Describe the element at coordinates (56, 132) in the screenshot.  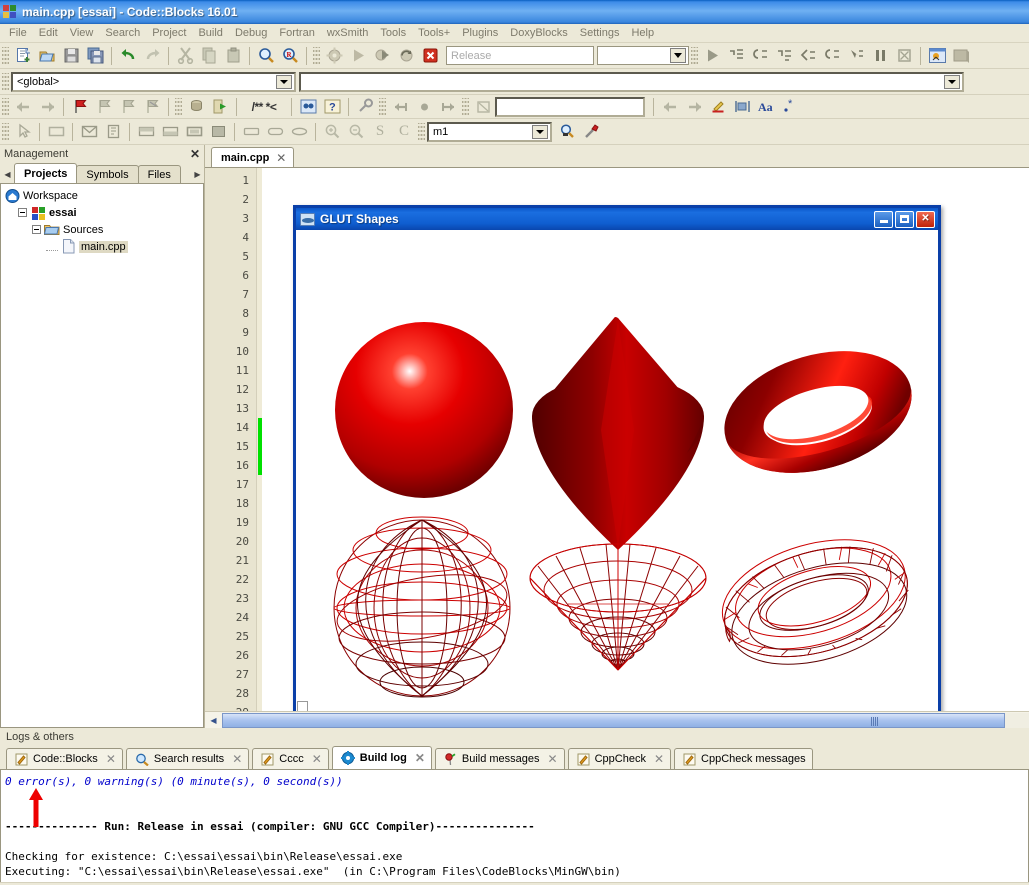
I see `panel-icon` at that location.